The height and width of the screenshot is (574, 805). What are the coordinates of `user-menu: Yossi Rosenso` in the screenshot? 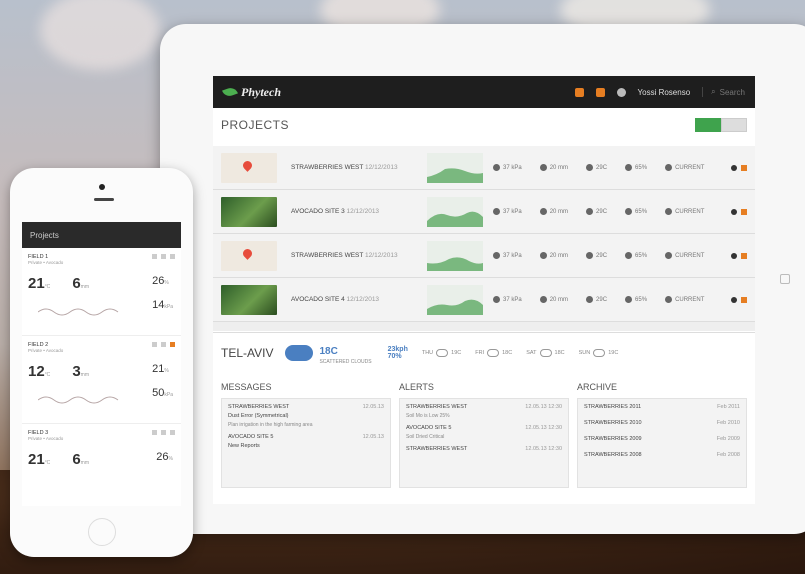 It's located at (664, 92).